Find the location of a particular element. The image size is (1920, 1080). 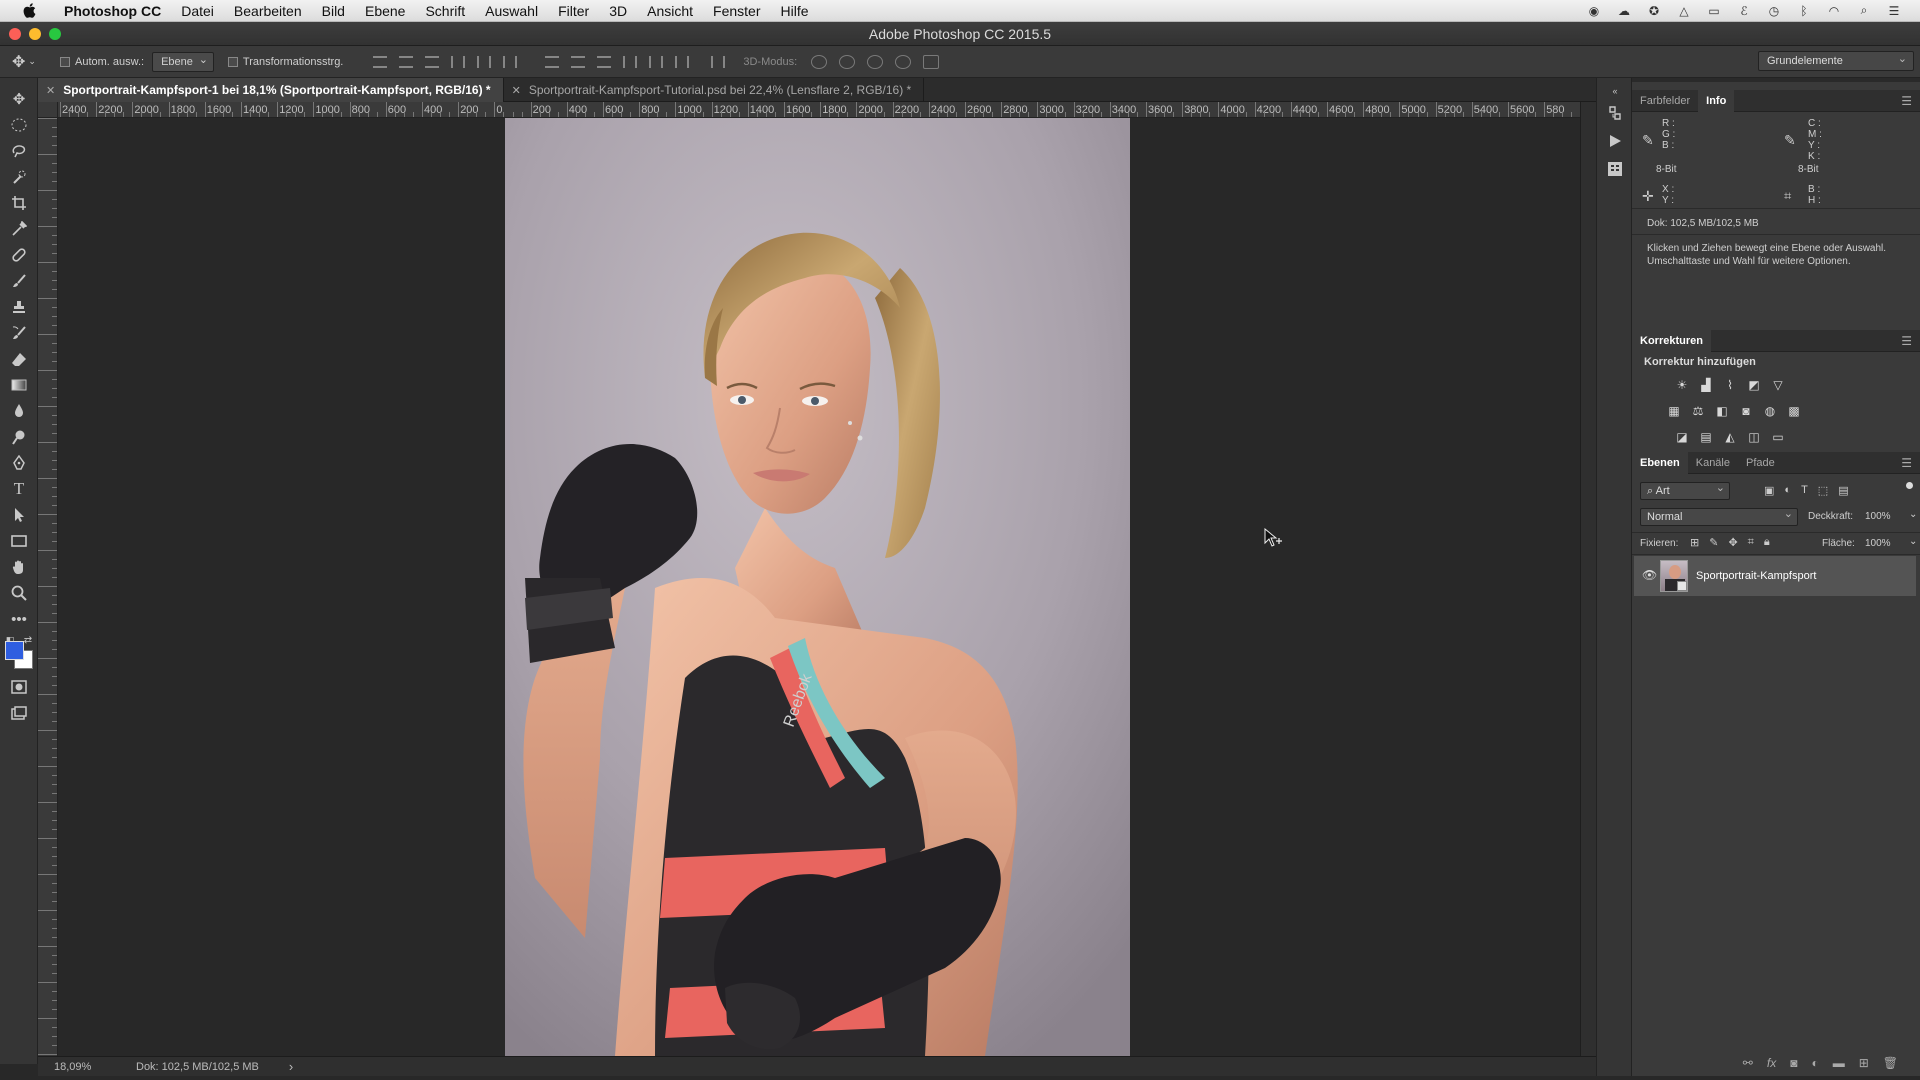

scale-3d-icon is located at coordinates (931, 61).